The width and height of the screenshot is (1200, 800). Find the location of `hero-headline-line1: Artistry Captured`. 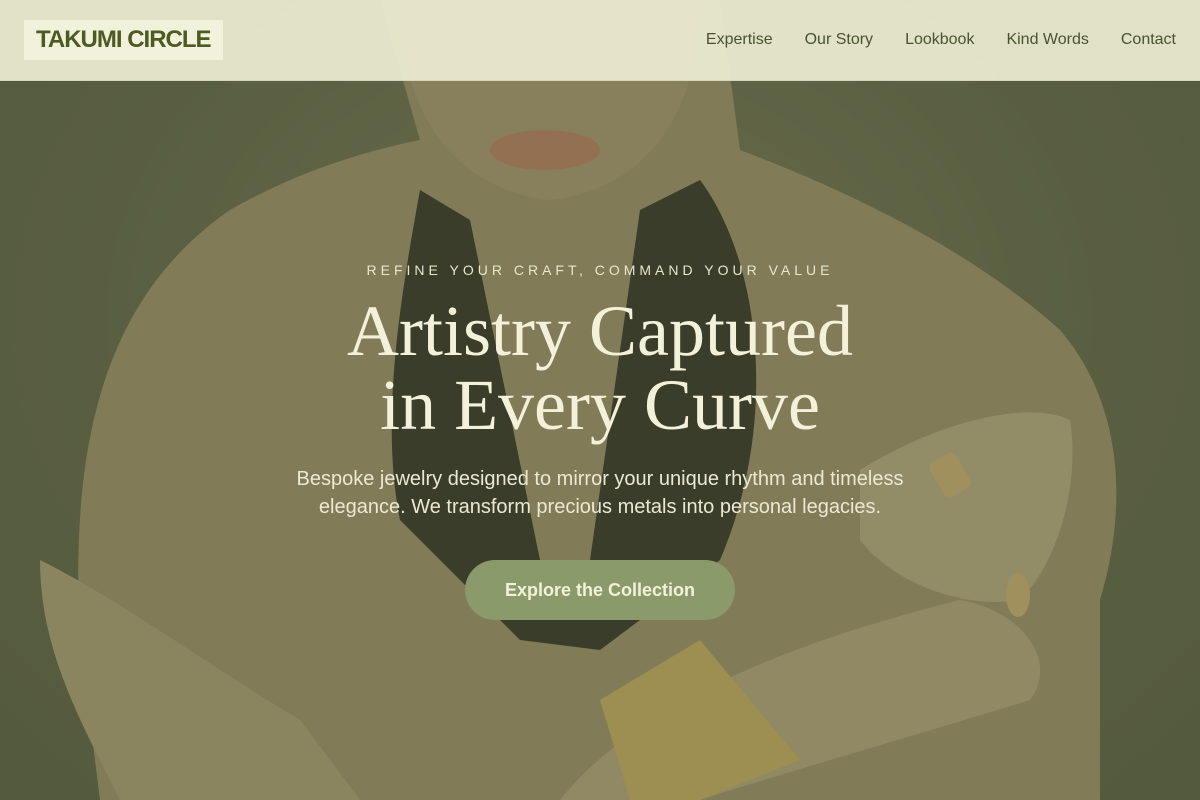

hero-headline-line1: Artistry Captured is located at coordinates (600, 331).